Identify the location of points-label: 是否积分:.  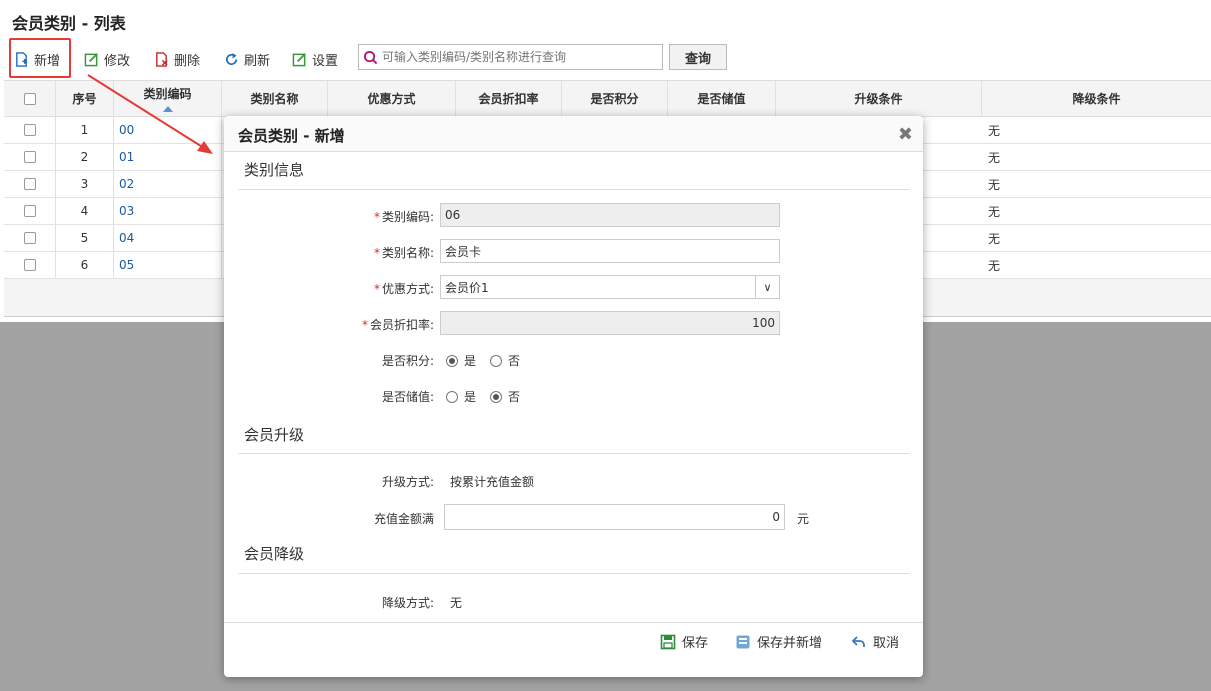
(407, 361).